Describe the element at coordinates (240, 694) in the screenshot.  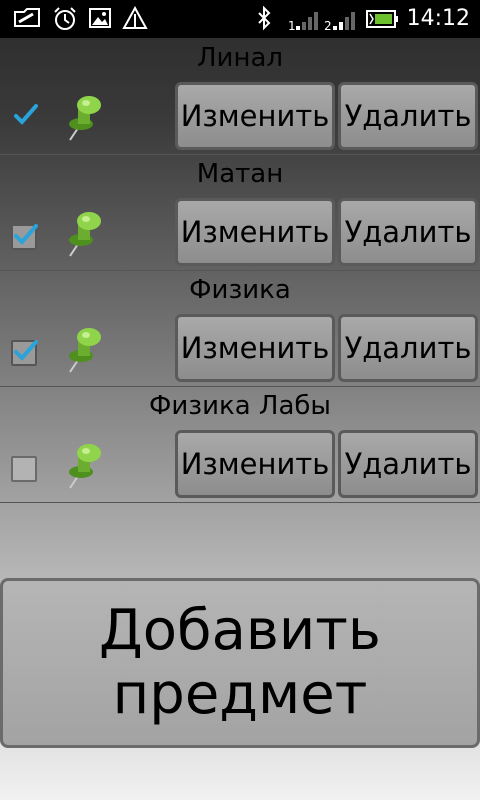
I see `add-subject-label-line2: предмет` at that location.